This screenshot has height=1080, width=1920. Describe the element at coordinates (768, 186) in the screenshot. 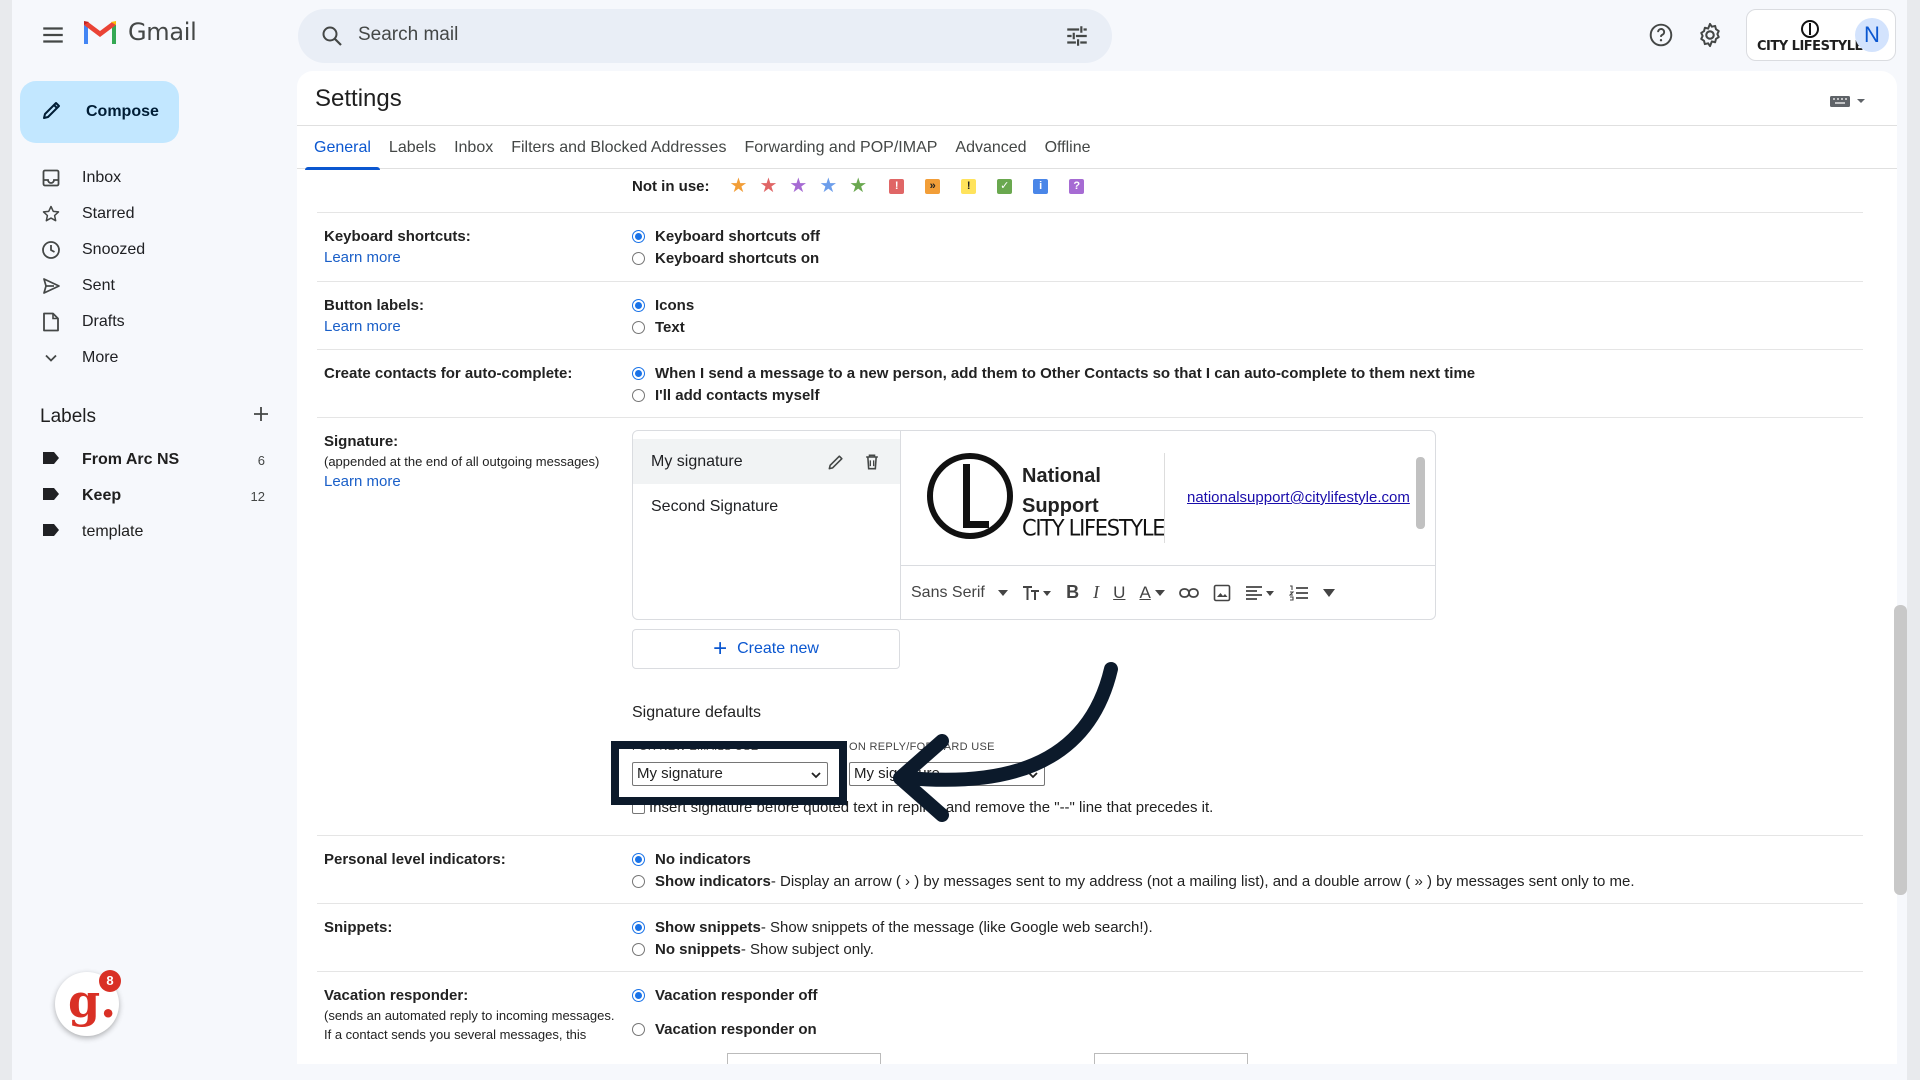

I see `red-star-icon: ★` at that location.